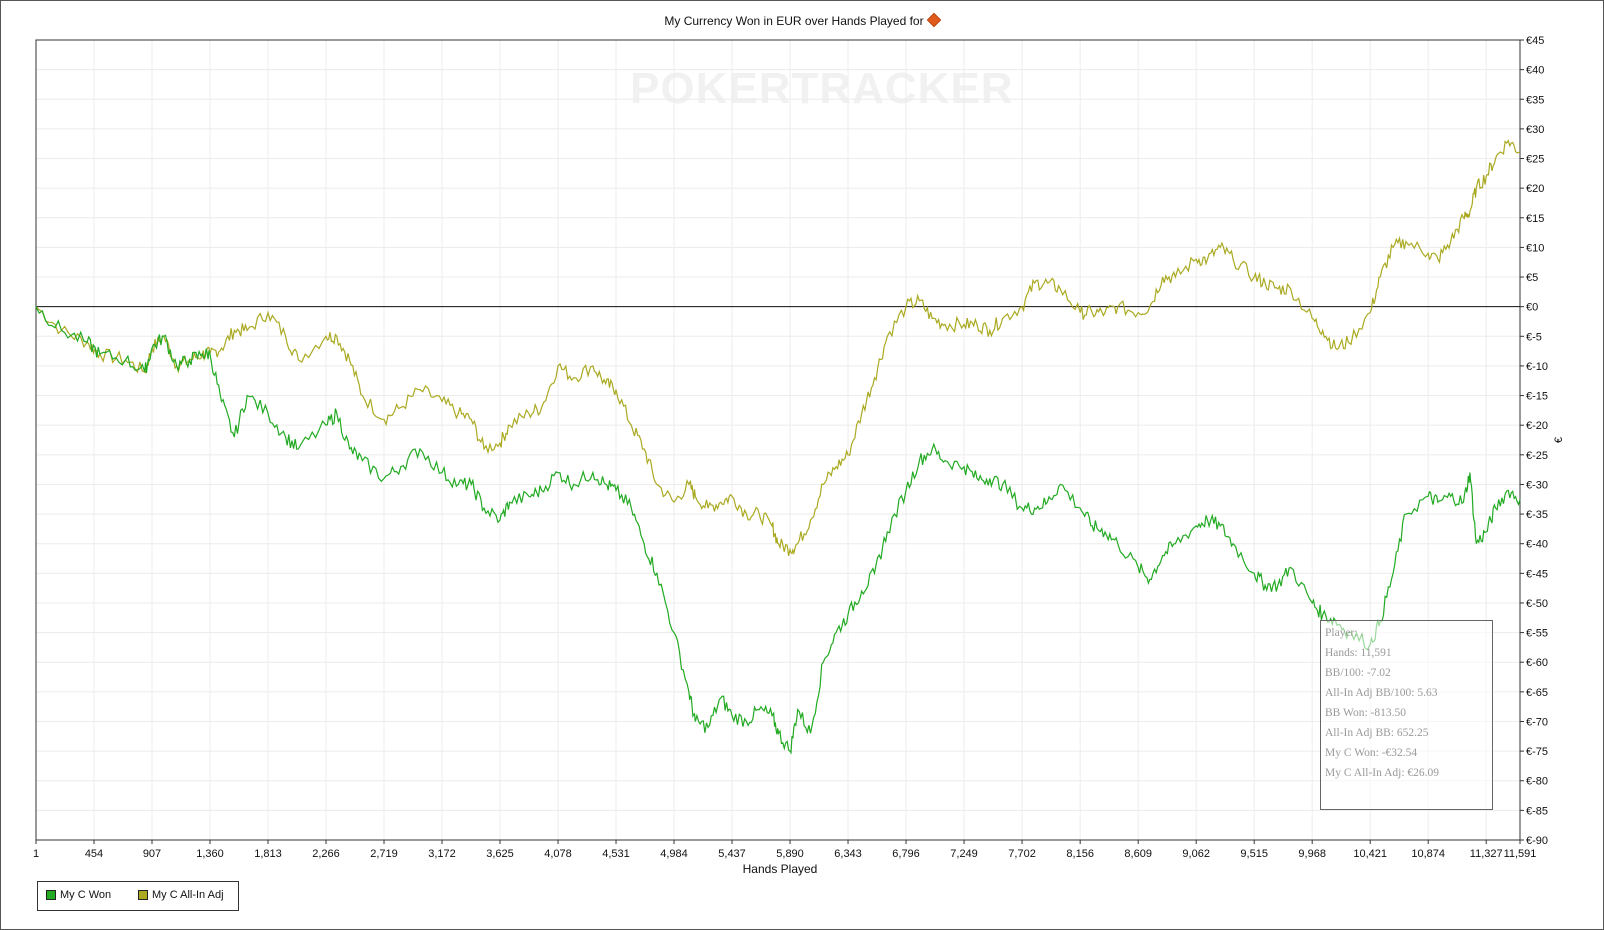  I want to click on y-tick-label: €15, so click(1535, 219).